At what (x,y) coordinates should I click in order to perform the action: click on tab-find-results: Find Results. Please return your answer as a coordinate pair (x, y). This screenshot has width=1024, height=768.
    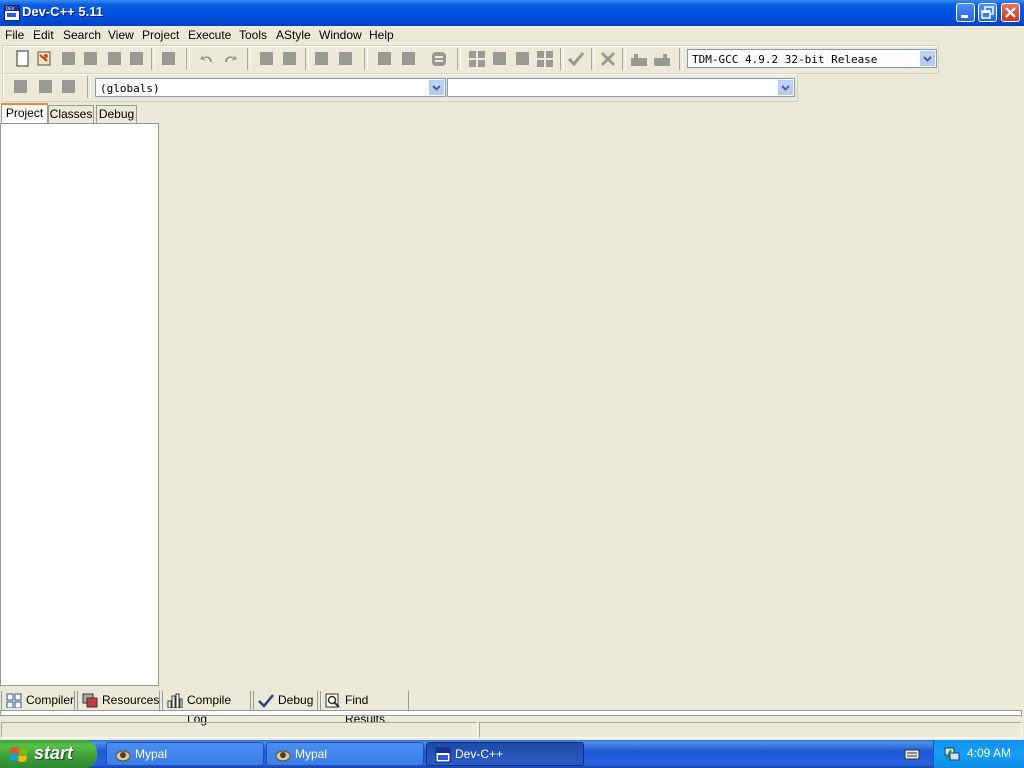
    Looking at the image, I should click on (364, 708).